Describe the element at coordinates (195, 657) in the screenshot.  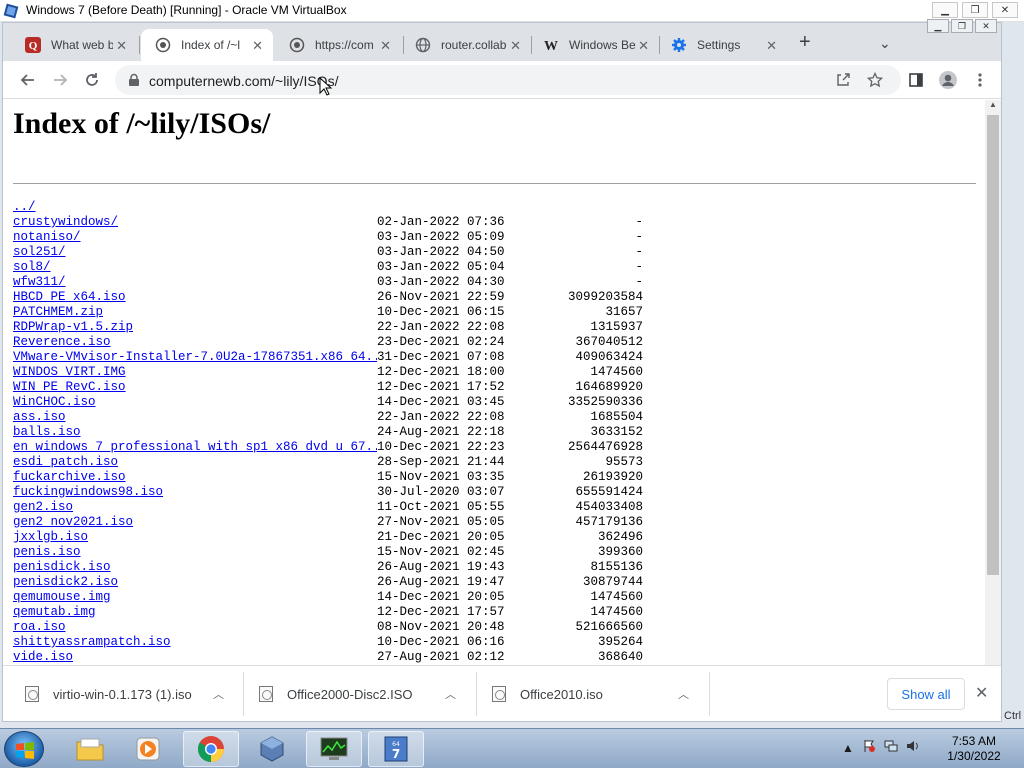
I see `file-link: vide.iso` at that location.